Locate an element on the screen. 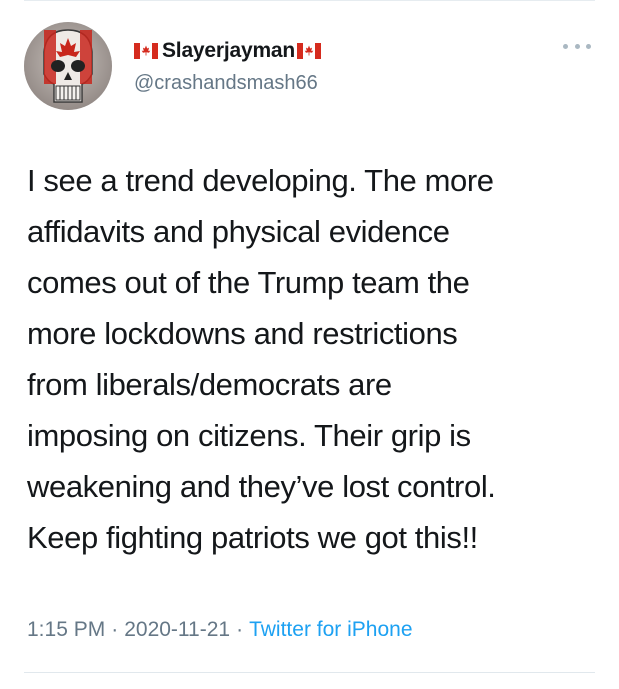 The image size is (619, 689). tweet-line: Keep fighting patriots we got this!! is located at coordinates (252, 537).